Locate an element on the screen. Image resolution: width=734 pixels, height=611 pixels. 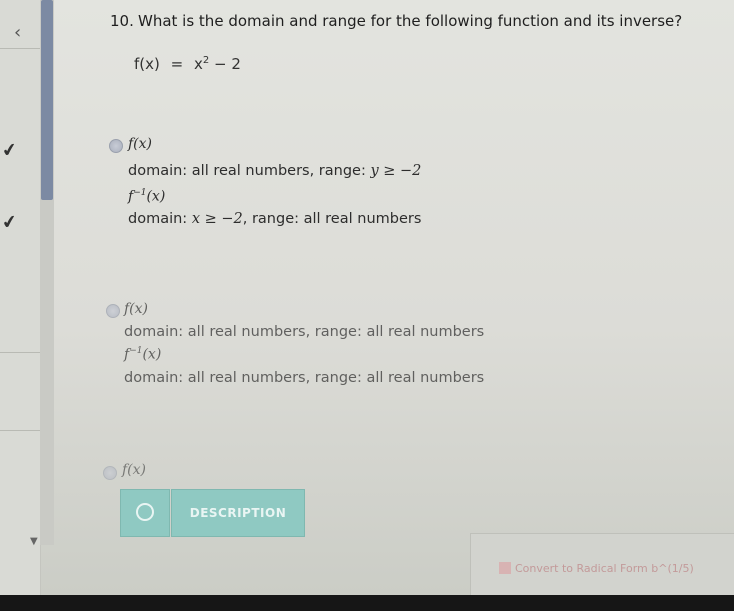
question-nav-sidebar: ‹ ✔ ✔ is located at coordinates (20, 297).